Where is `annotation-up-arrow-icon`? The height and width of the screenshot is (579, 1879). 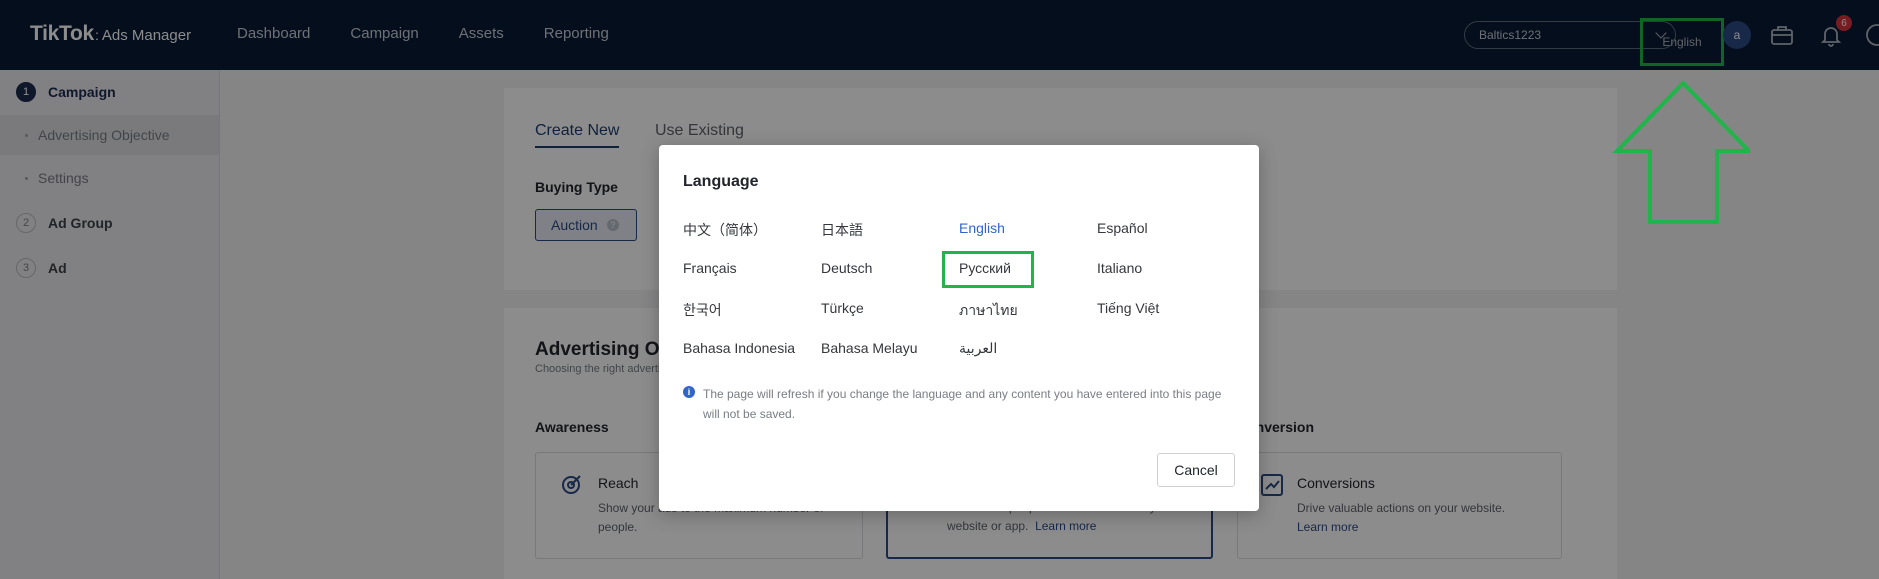
annotation-up-arrow-icon is located at coordinates (1681, 152).